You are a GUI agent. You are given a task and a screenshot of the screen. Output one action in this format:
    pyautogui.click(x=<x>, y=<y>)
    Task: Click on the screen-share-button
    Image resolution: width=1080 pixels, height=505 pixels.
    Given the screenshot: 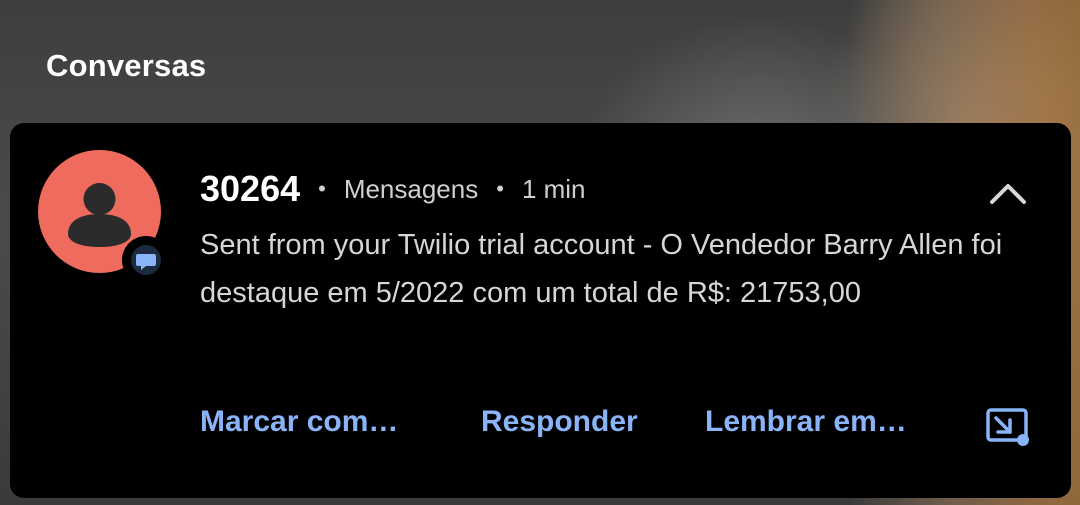 What is the action you would take?
    pyautogui.click(x=1008, y=428)
    